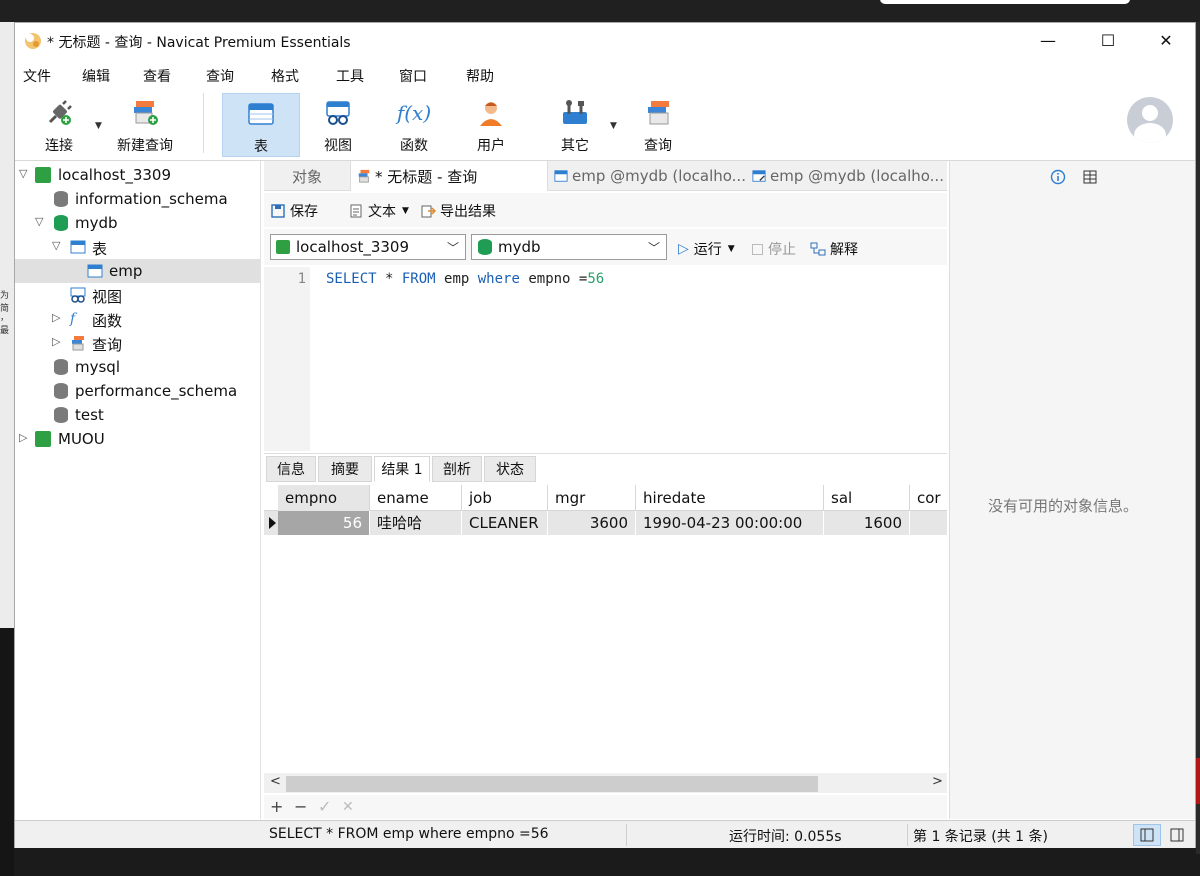 Image resolution: width=1200 pixels, height=876 pixels. I want to click on info-icon, so click(1058, 177).